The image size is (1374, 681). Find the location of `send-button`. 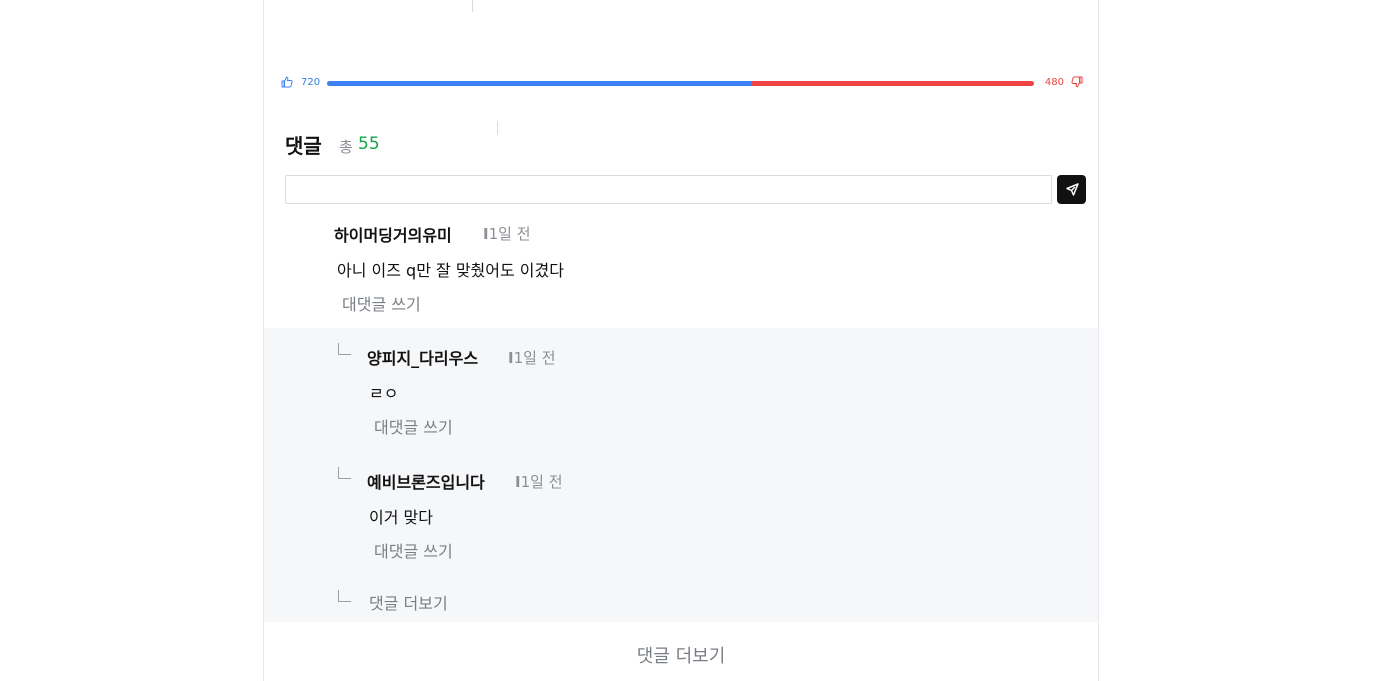

send-button is located at coordinates (1071, 189).